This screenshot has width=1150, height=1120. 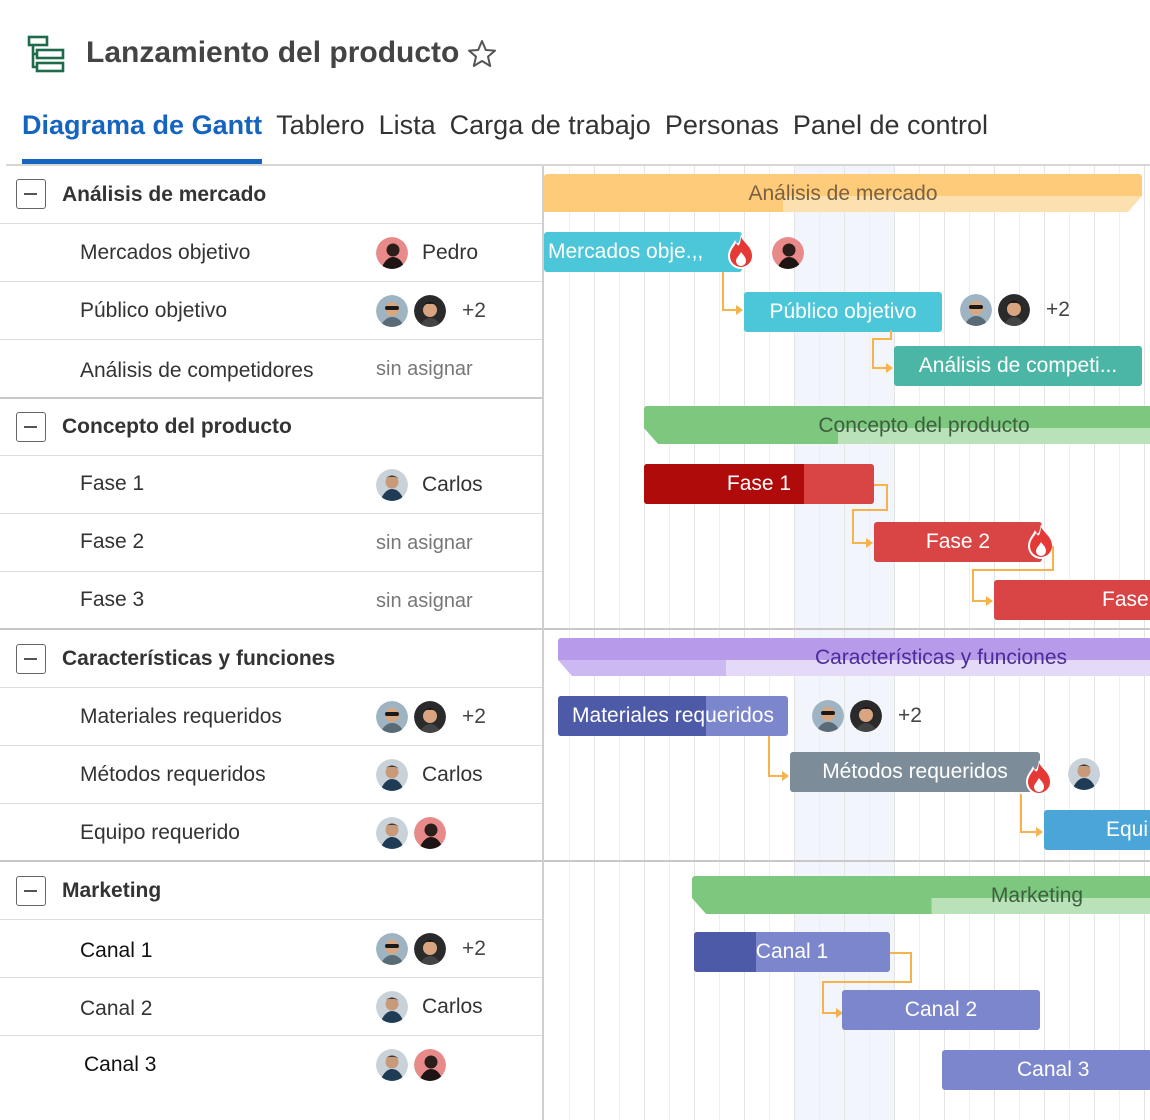 What do you see at coordinates (1046, 1070) in the screenshot?
I see `task-bar-canal3: Canal 3` at bounding box center [1046, 1070].